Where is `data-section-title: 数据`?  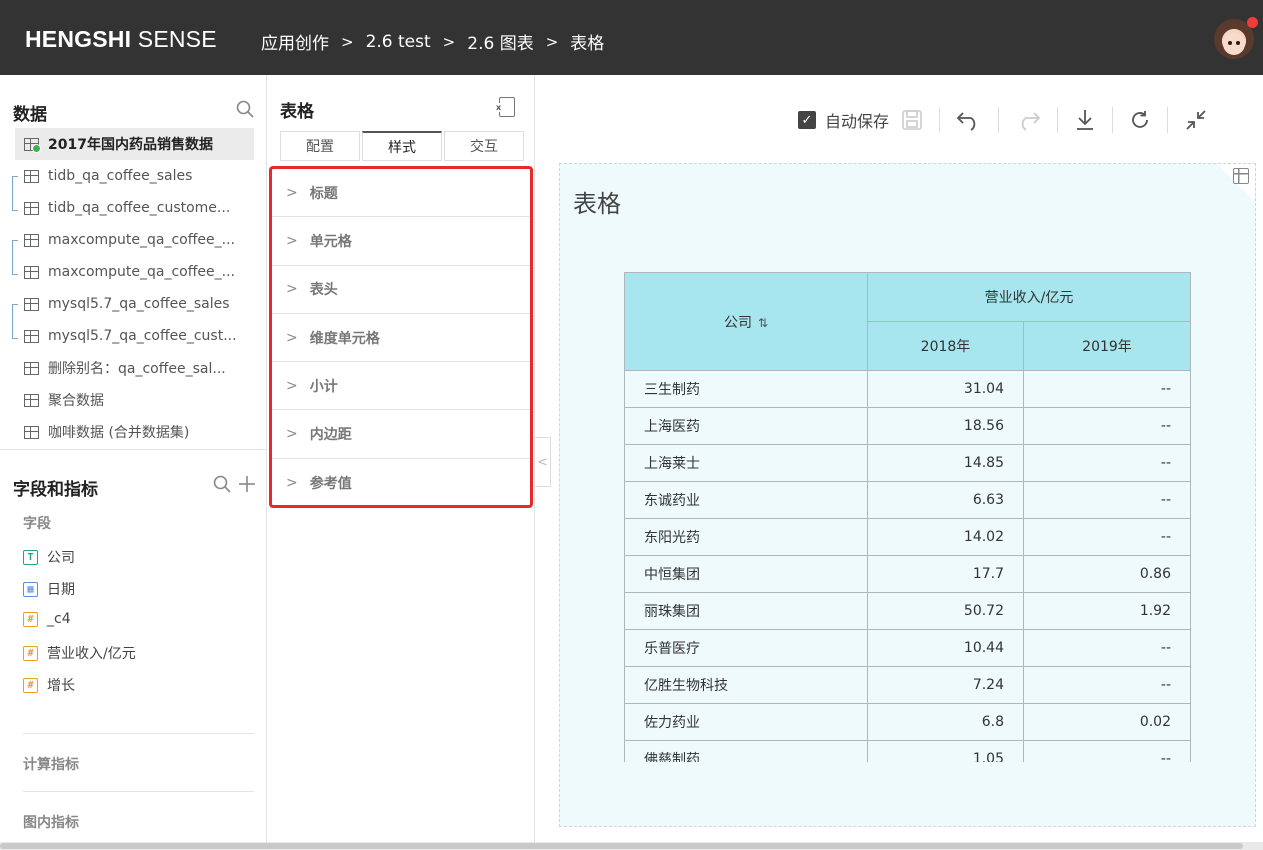 data-section-title: 数据 is located at coordinates (30, 115).